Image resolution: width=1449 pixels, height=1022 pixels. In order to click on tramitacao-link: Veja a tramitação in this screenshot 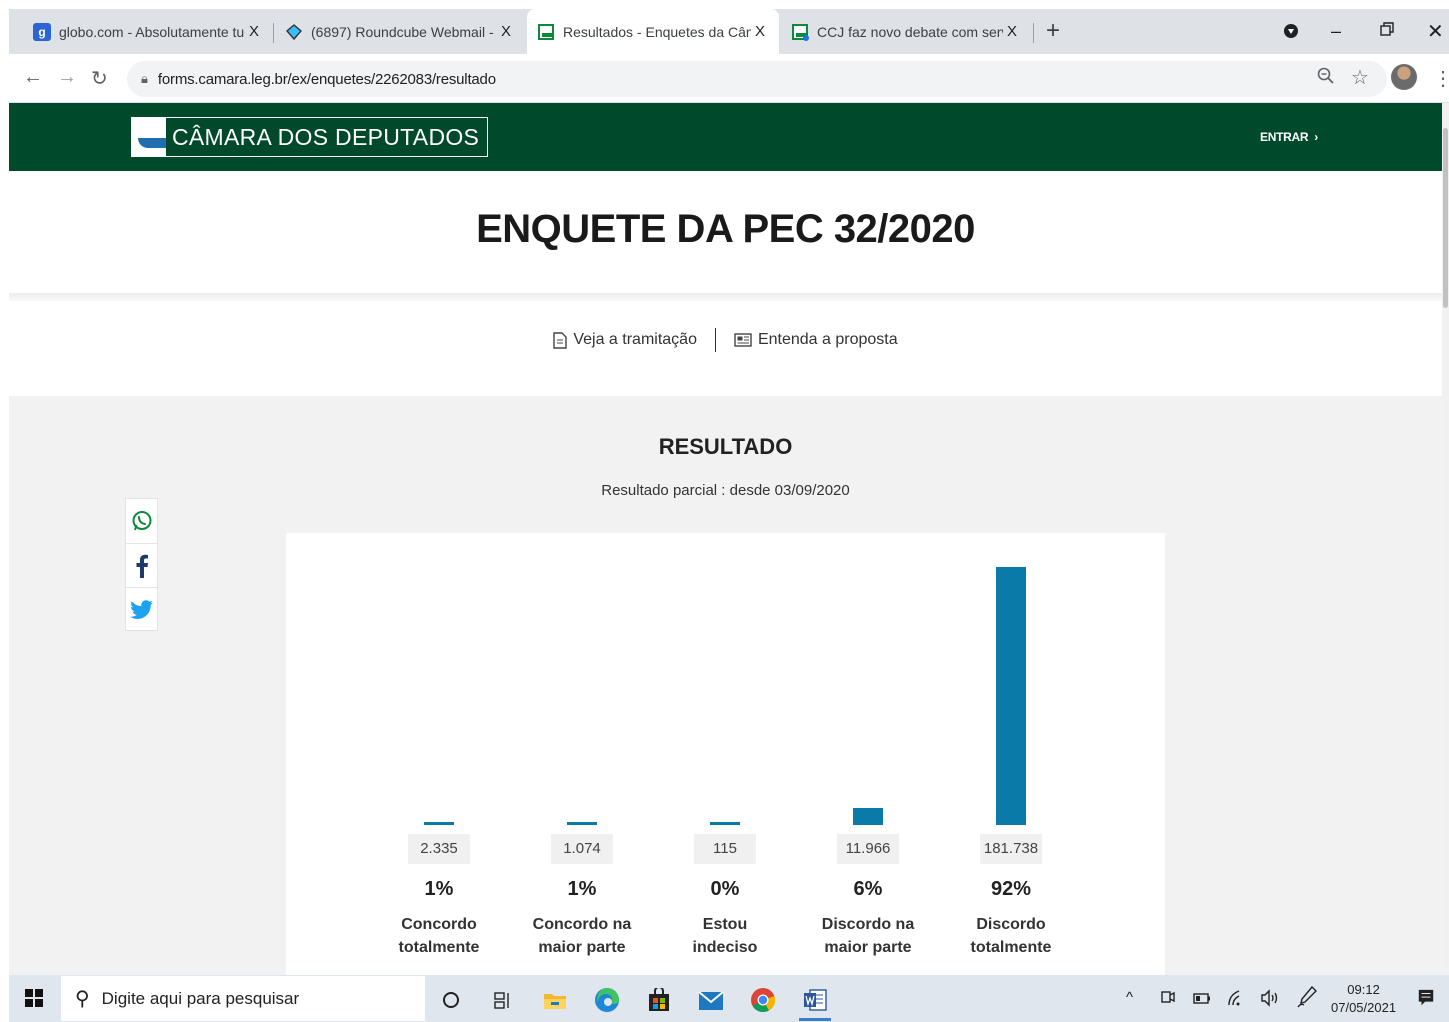, I will do `click(625, 340)`.